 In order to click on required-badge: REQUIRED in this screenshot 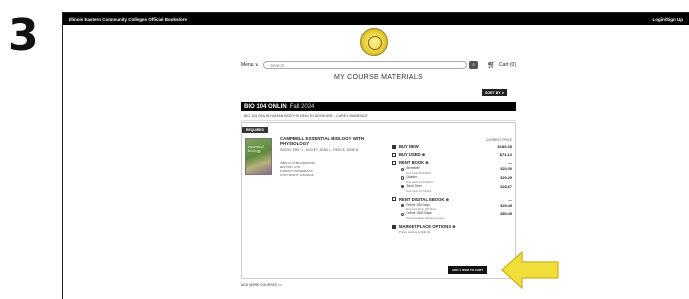, I will do `click(255, 130)`.